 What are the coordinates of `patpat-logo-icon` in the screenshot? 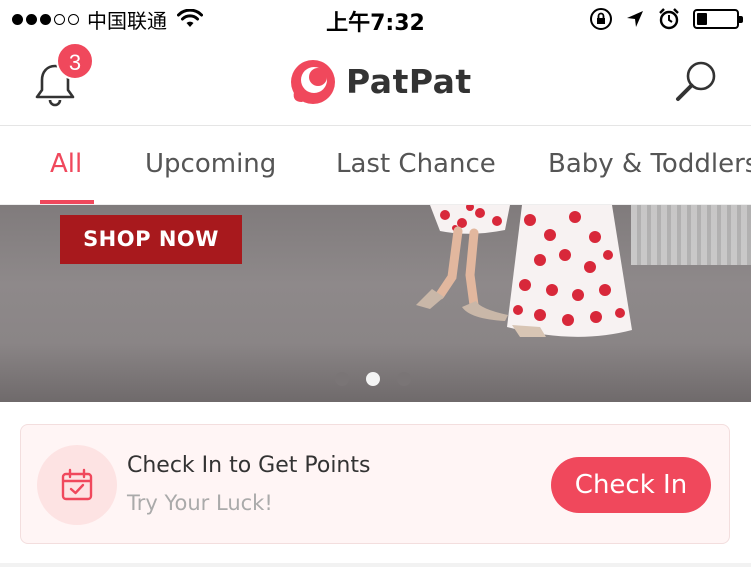 It's located at (313, 82).